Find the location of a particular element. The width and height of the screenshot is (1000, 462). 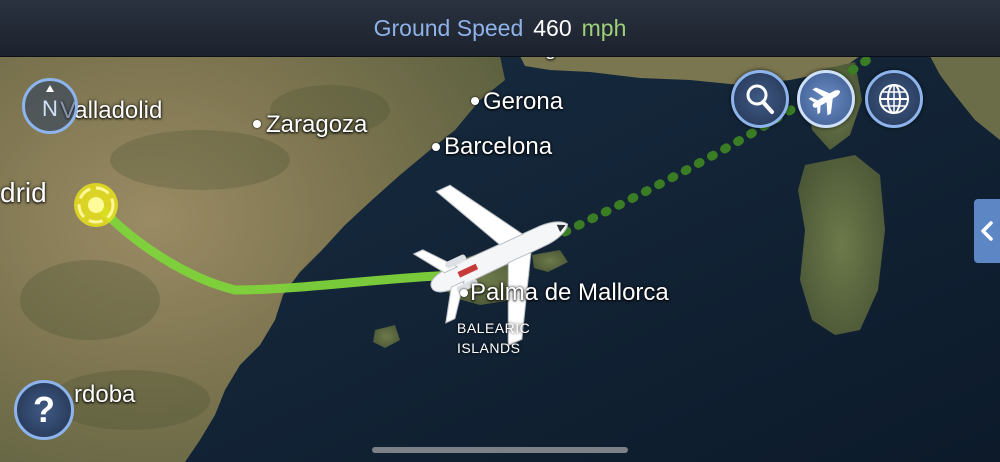

city-label-gerona: Gerona is located at coordinates (523, 101).